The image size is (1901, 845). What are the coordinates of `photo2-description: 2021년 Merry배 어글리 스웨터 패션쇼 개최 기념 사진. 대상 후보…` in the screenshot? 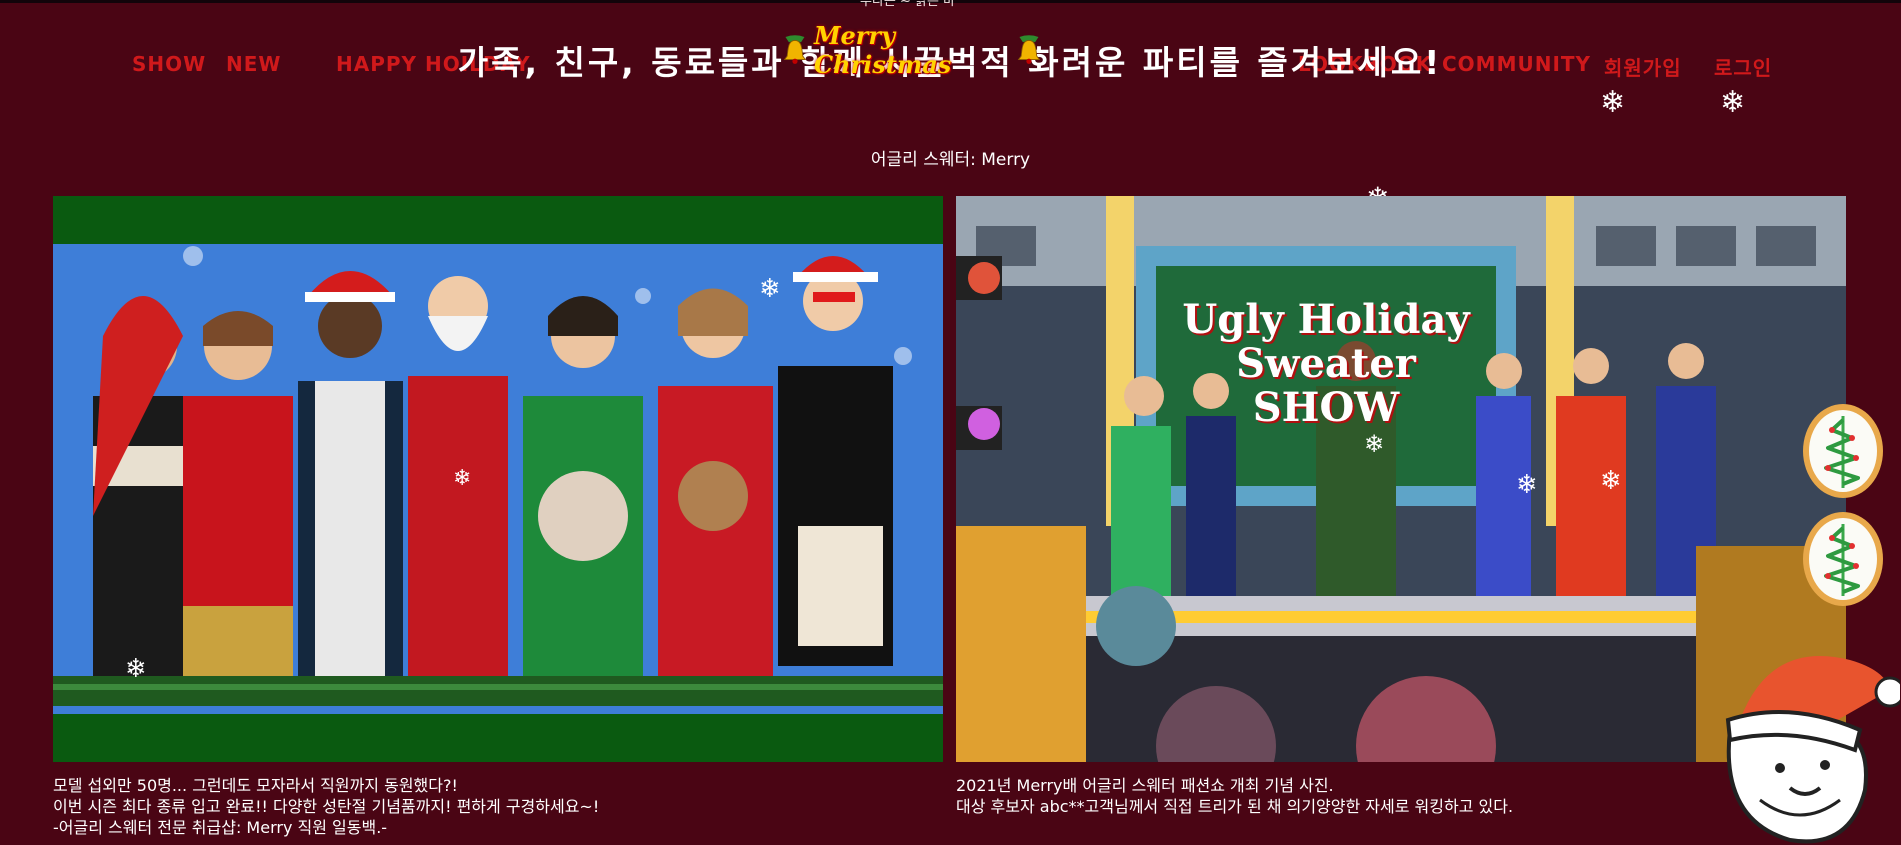 It's located at (1234, 796).